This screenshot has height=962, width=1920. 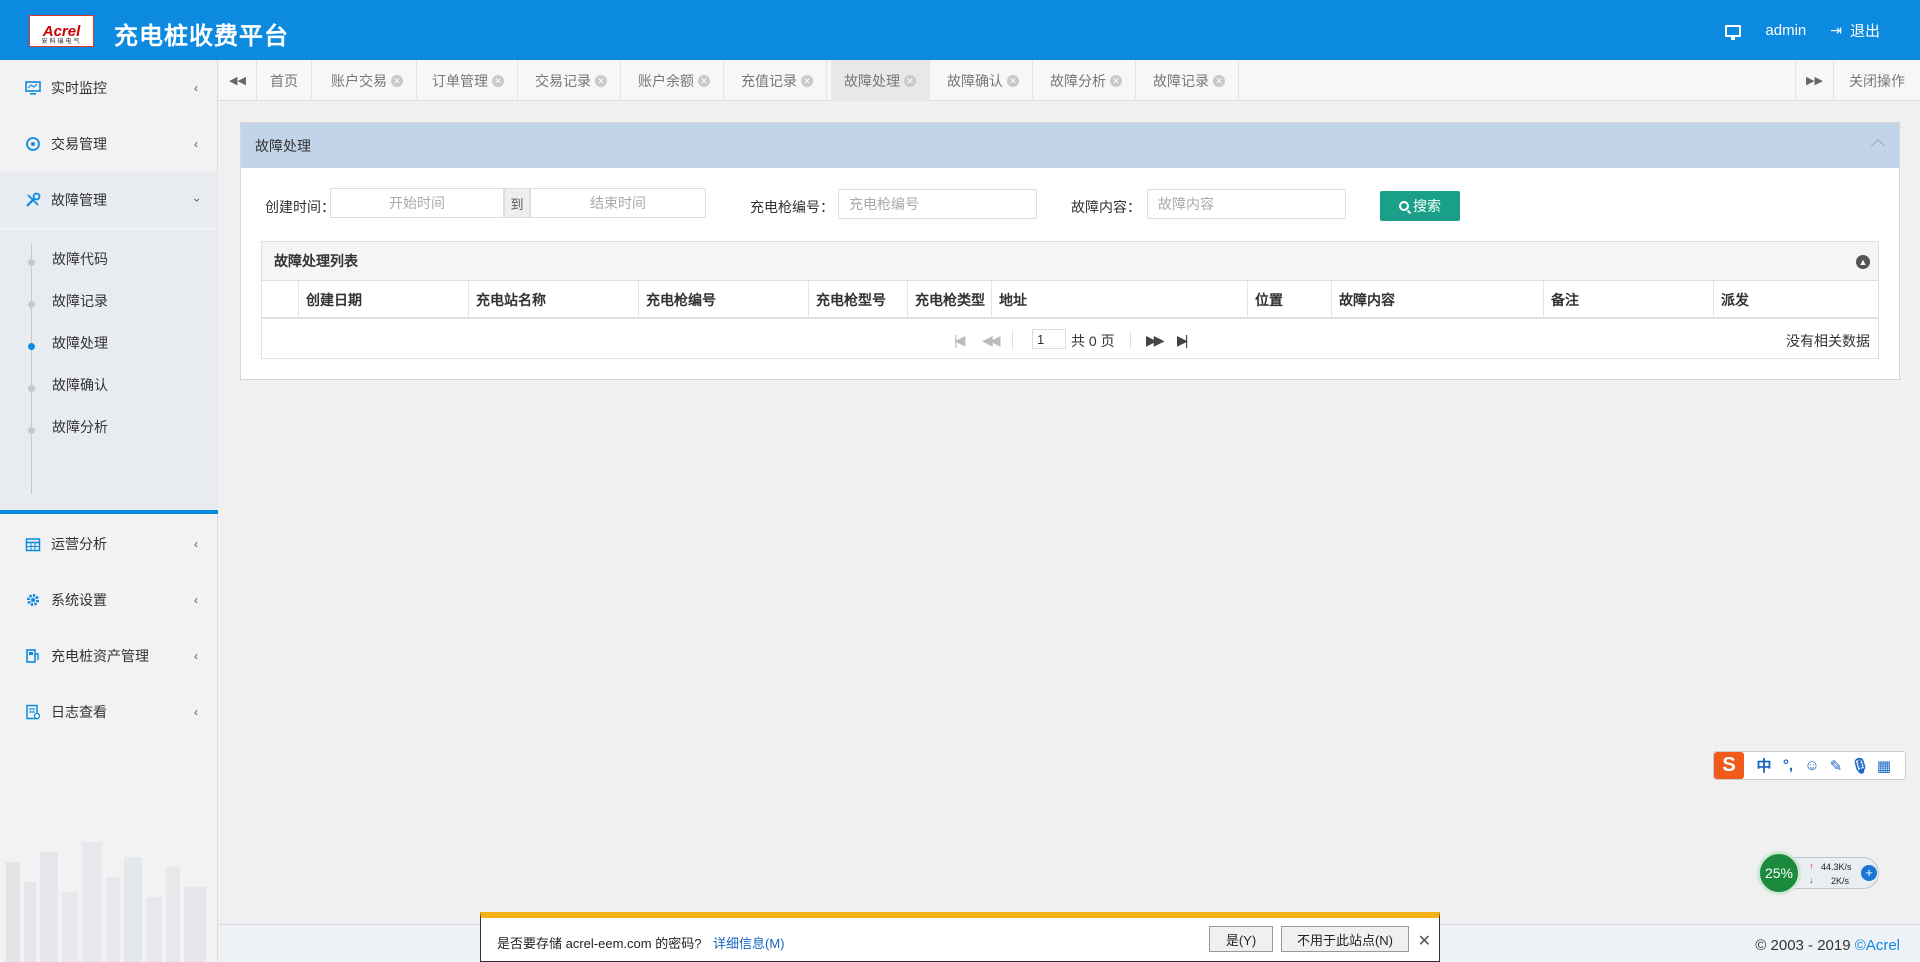 I want to click on logo-subtext: 安科瑞电气, so click(x=61, y=42).